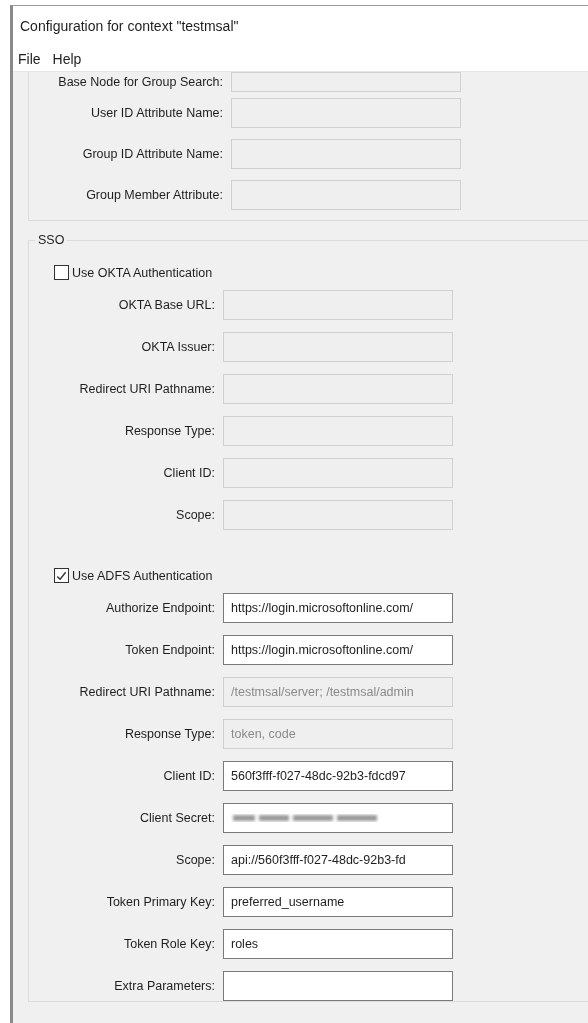  Describe the element at coordinates (169, 944) in the screenshot. I see `field-label: Token Role Key:` at that location.